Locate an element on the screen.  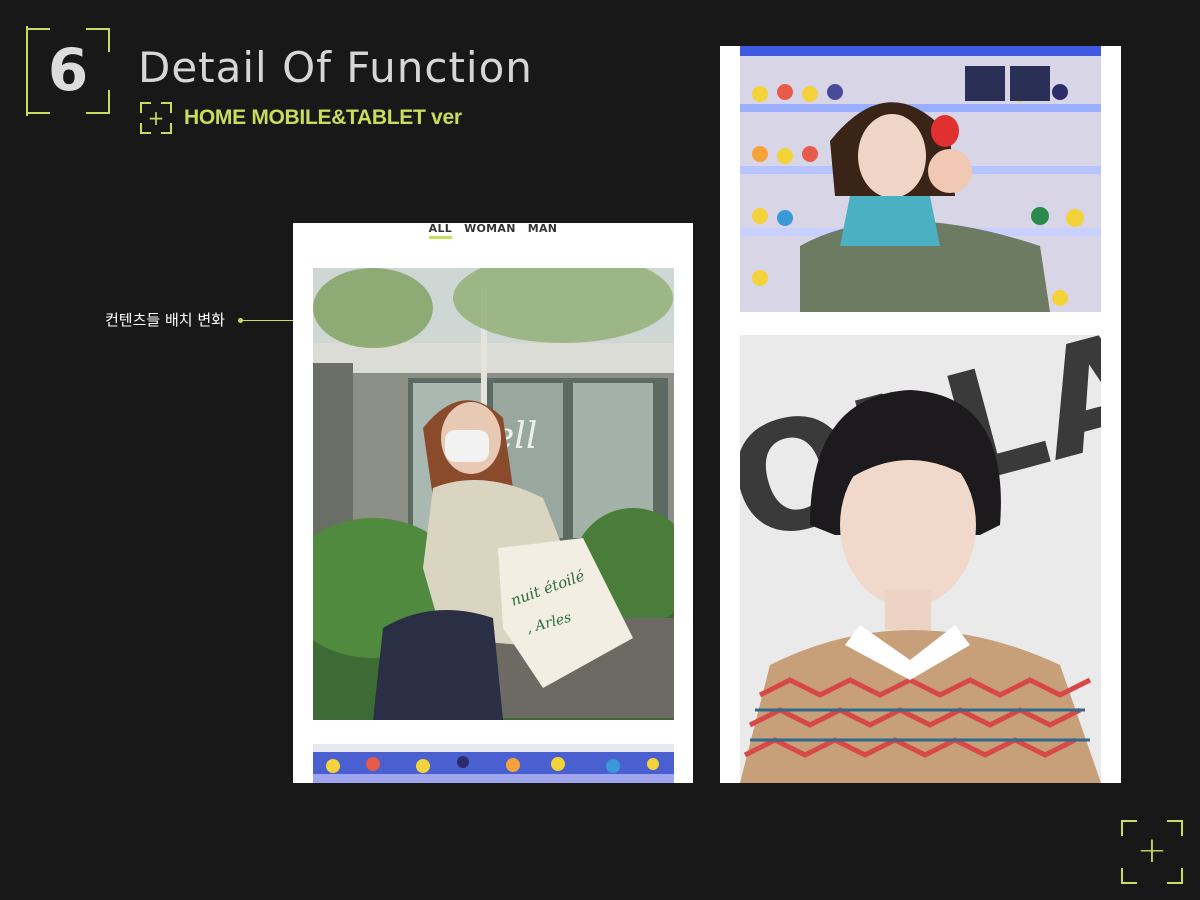
photo-duck-shelf-partial-icon is located at coordinates (493, 763).